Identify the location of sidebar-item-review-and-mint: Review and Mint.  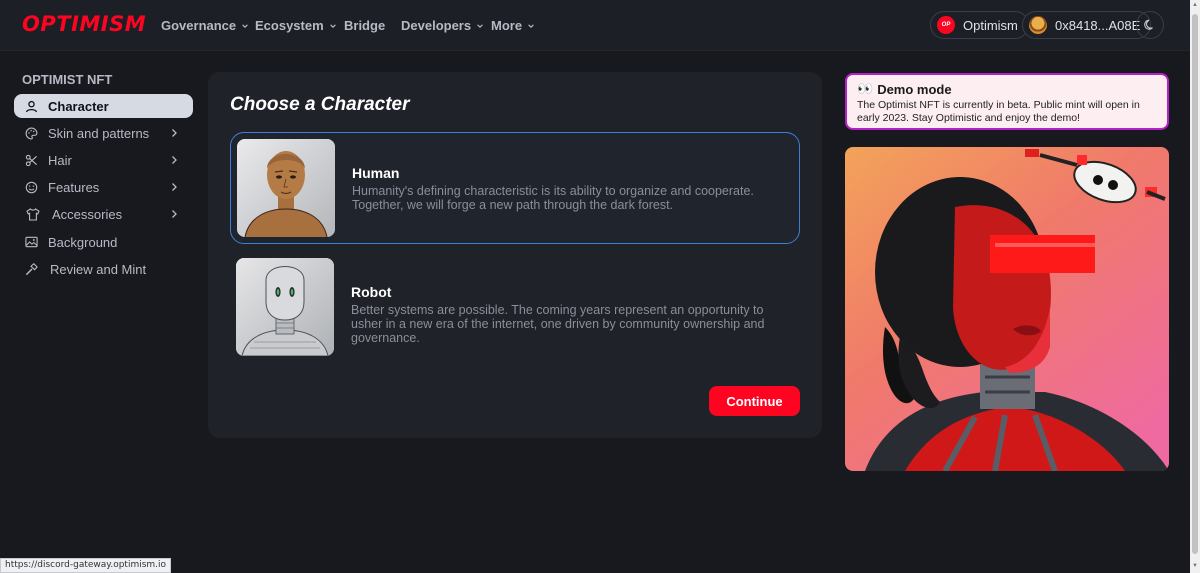
(103, 269).